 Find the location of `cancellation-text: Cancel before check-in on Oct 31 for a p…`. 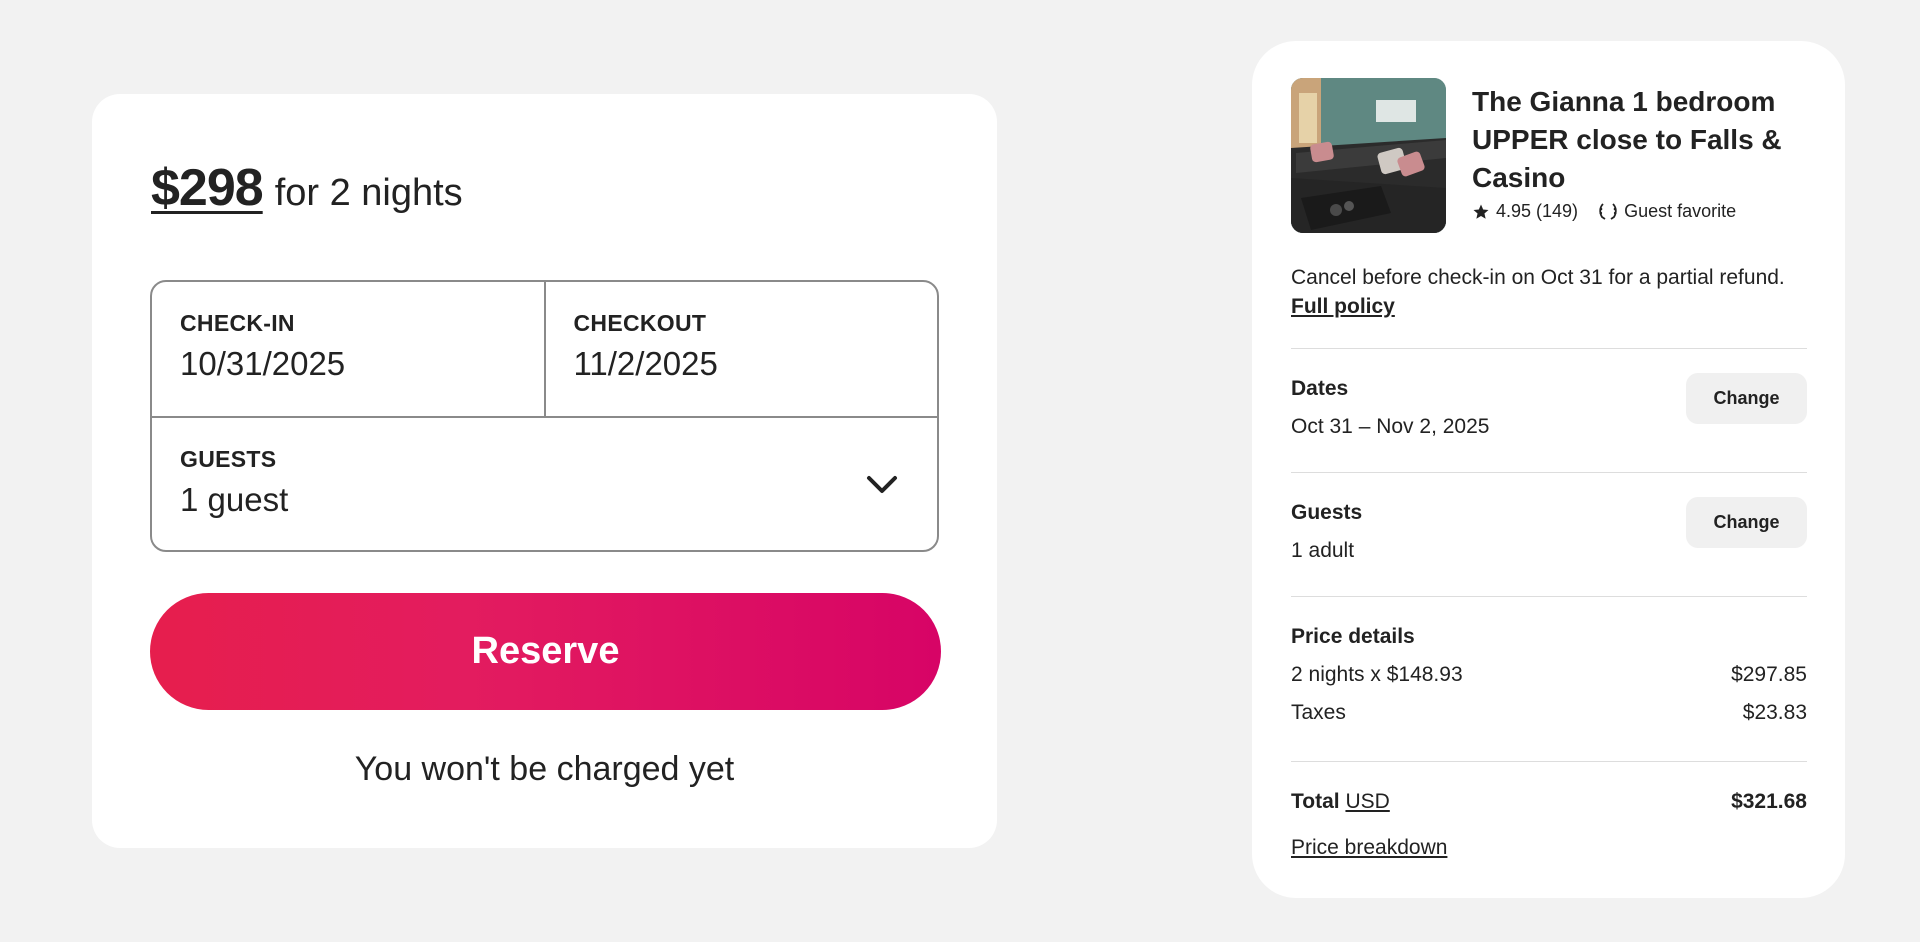

cancellation-text: Cancel before check-in on Oct 31 for a p… is located at coordinates (1538, 277).